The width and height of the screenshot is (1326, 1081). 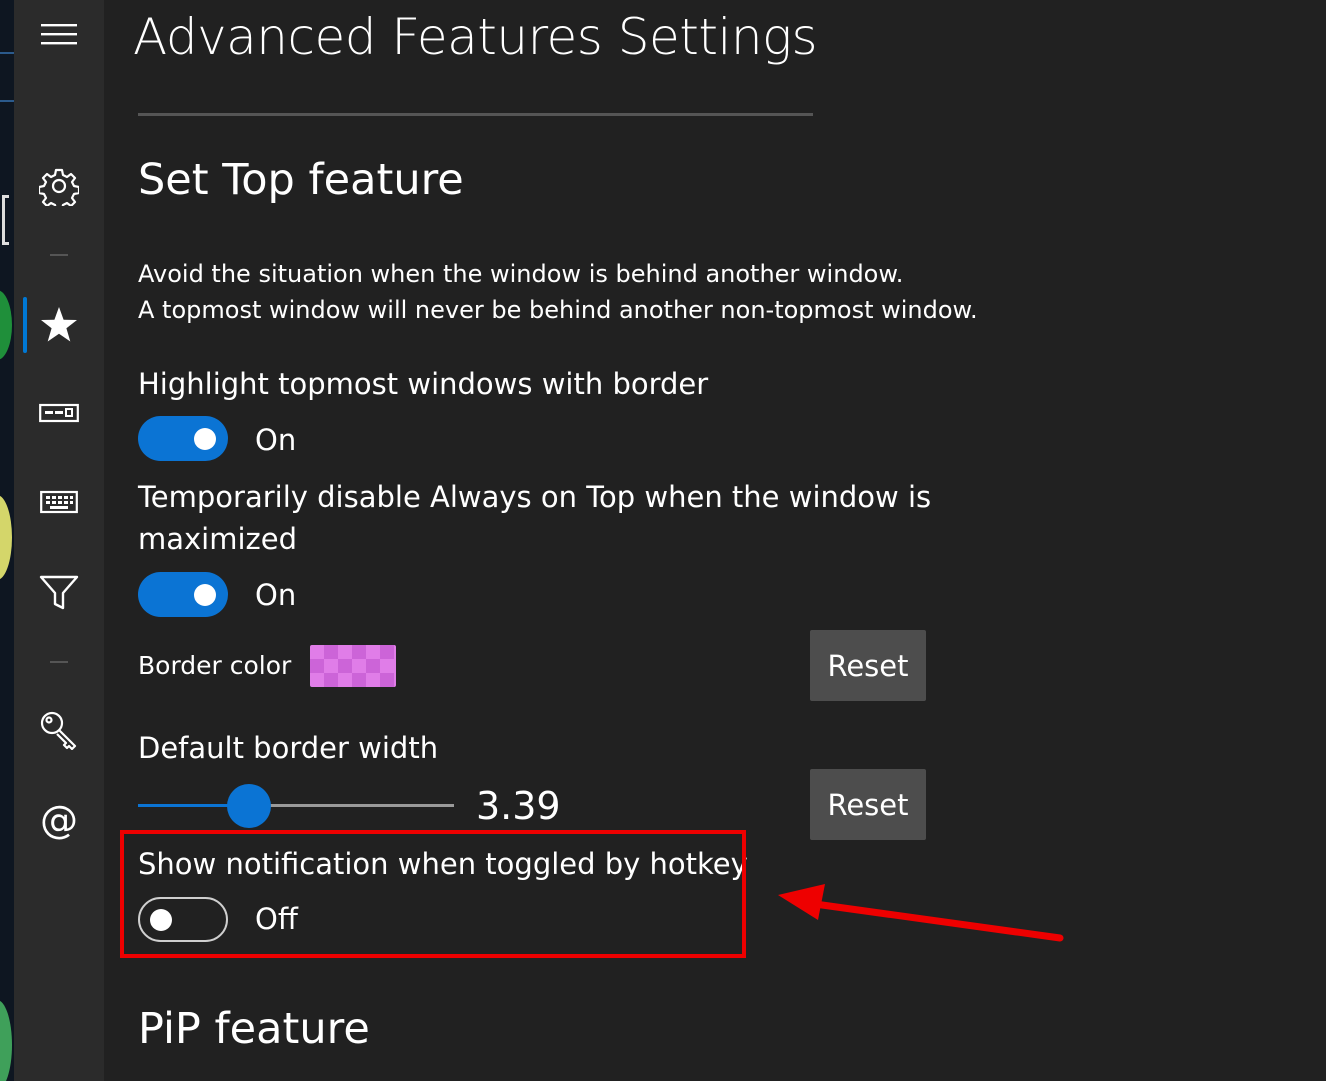 What do you see at coordinates (301, 180) in the screenshot?
I see `section-heading-set-top: Set Top feature` at bounding box center [301, 180].